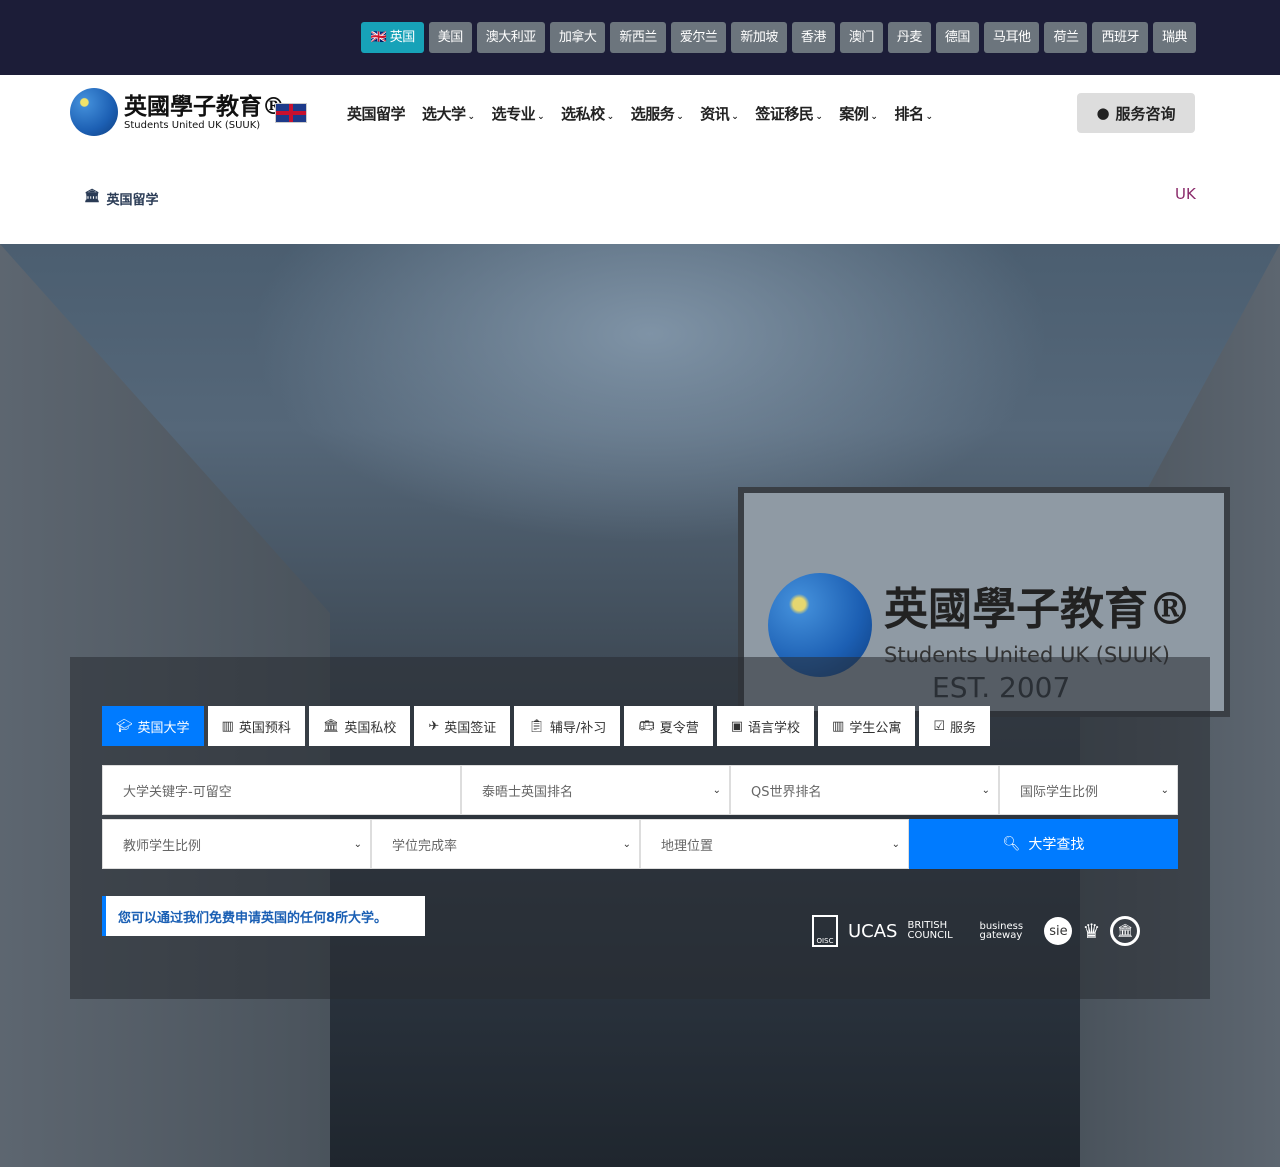 This screenshot has height=1167, width=1280. What do you see at coordinates (121, 198) in the screenshot?
I see `breadcrumb: 🏛 英国留学` at bounding box center [121, 198].